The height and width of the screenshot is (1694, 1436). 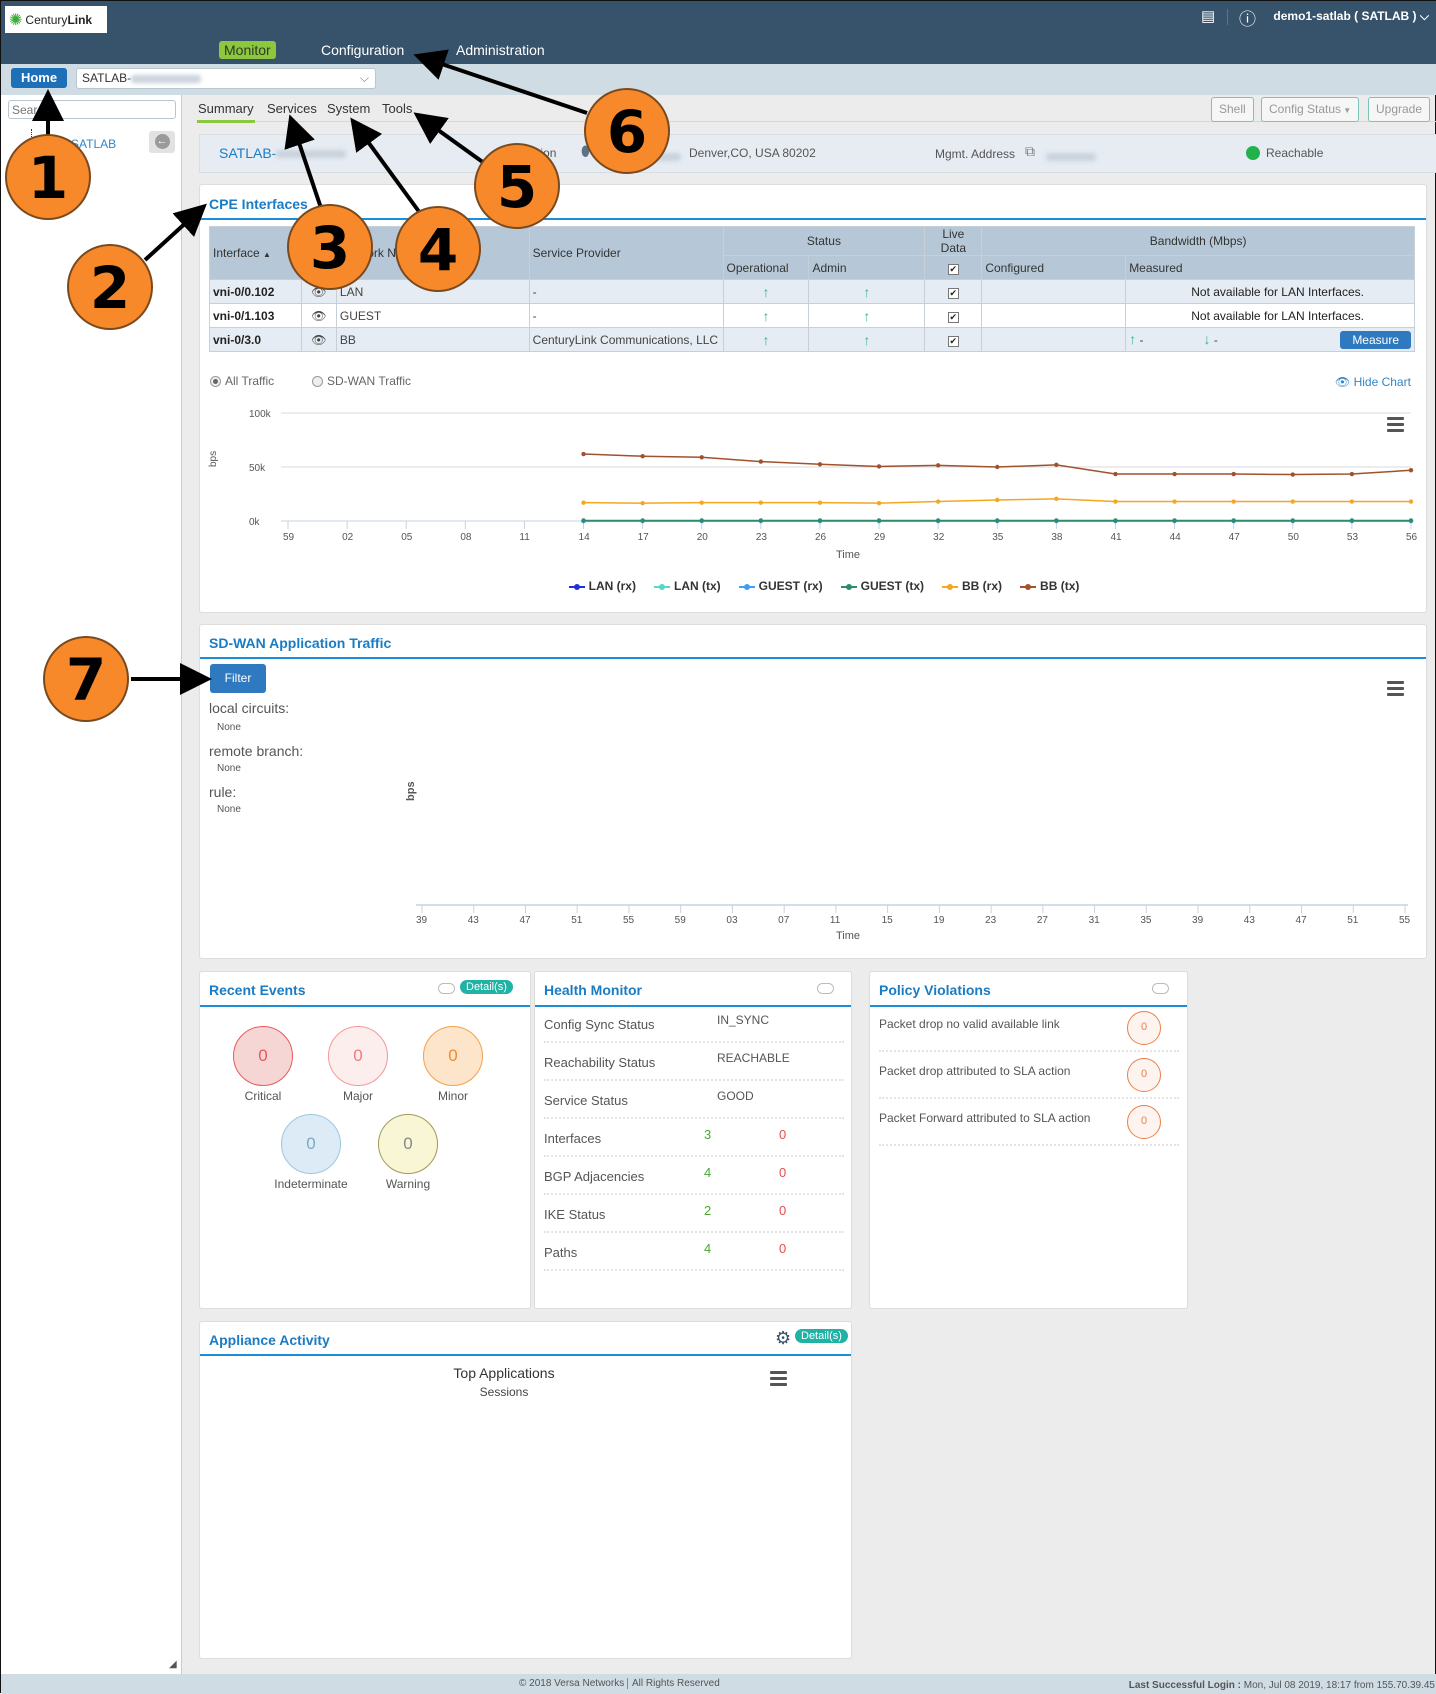 I want to click on tasks-icon: ▤, so click(x=1208, y=16).